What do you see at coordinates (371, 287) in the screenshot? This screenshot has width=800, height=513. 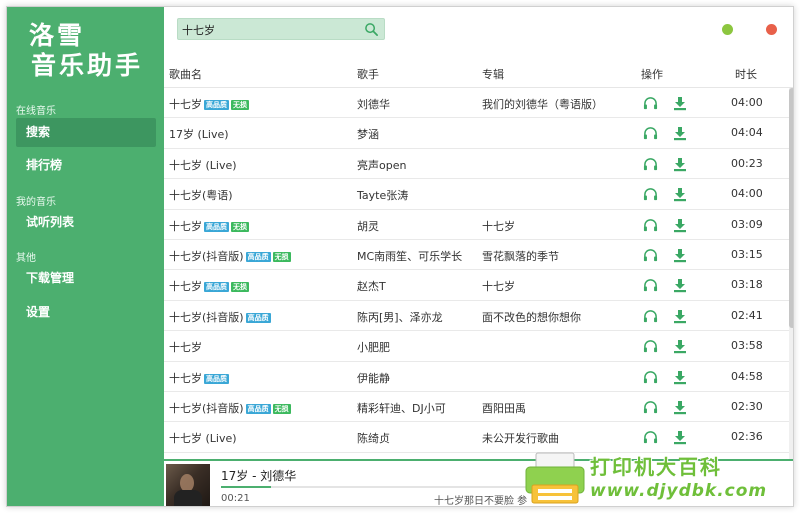 I see `singer-cell: 赵杰T` at bounding box center [371, 287].